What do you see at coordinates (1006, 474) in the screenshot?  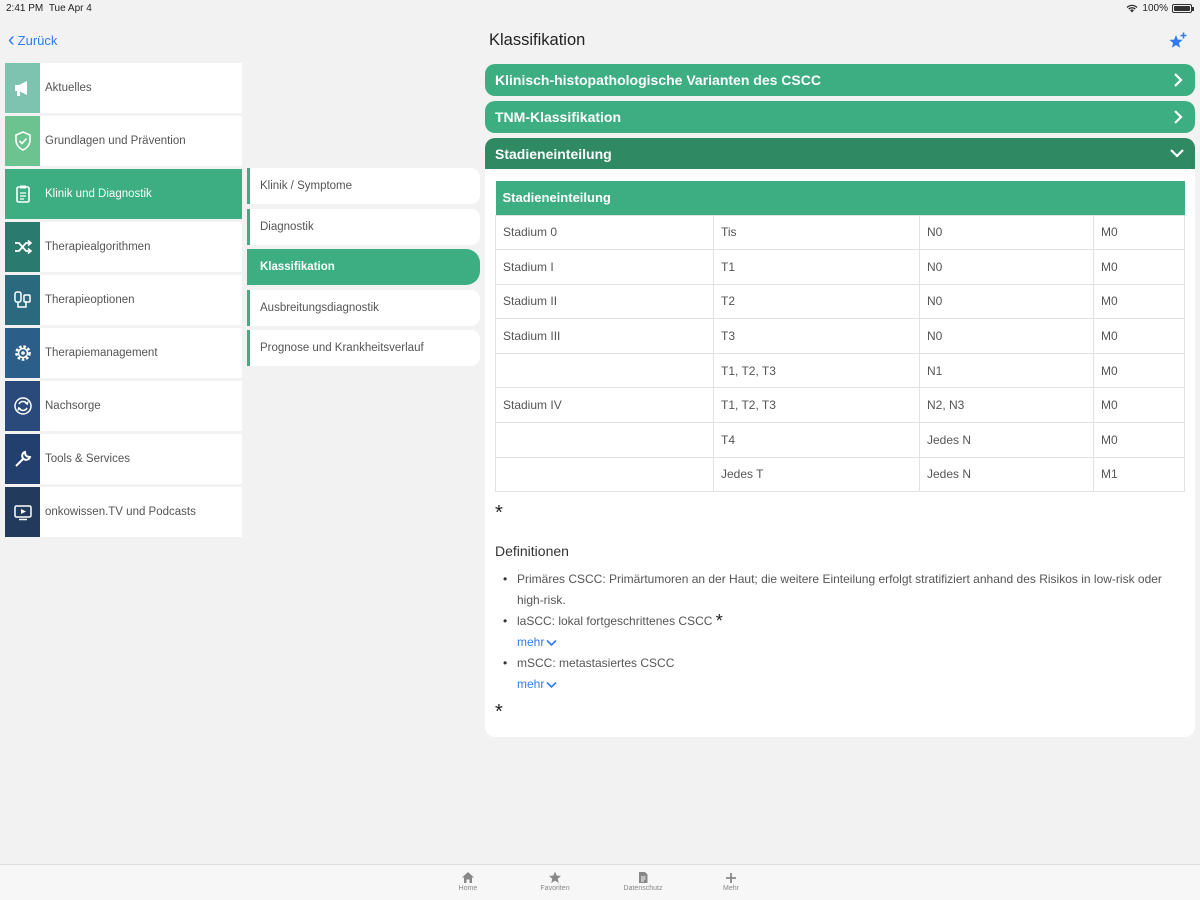 I see `table-cell: Jedes N` at bounding box center [1006, 474].